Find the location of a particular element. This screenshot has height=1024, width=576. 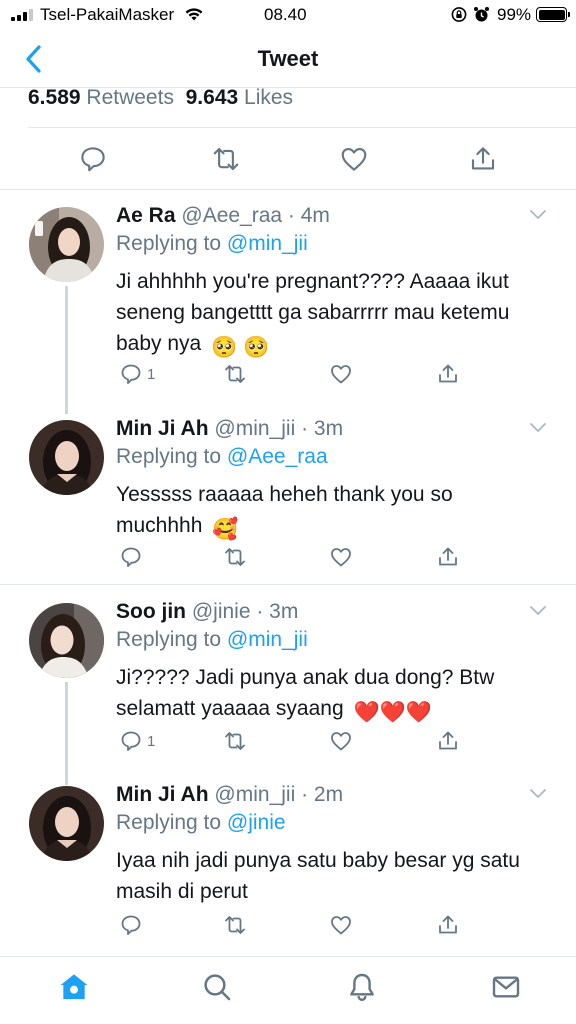

page-title: Tweet is located at coordinates (288, 58).